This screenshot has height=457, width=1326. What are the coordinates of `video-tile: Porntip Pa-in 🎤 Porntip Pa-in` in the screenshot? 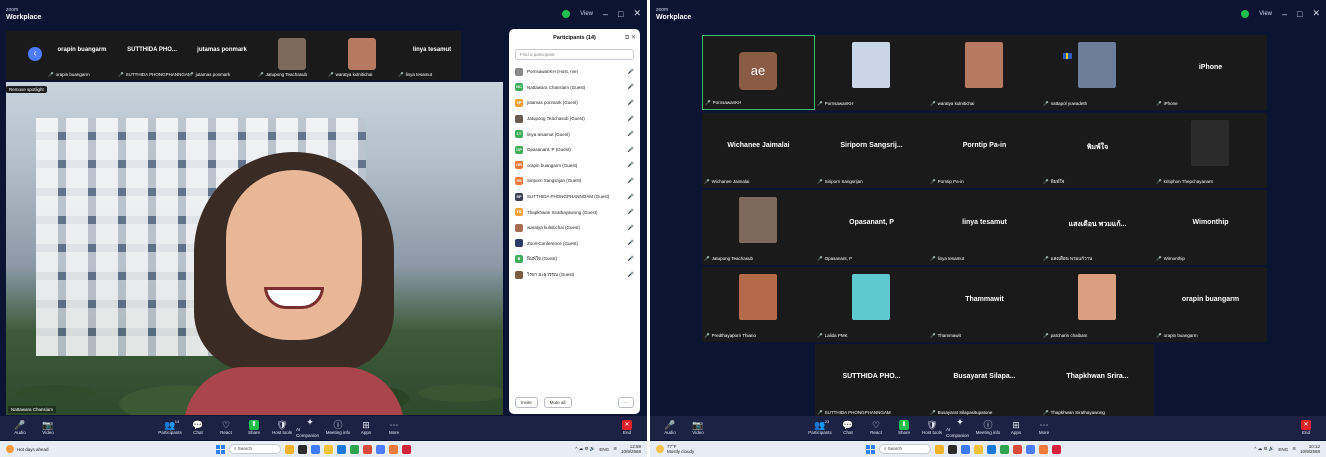 It's located at (984, 150).